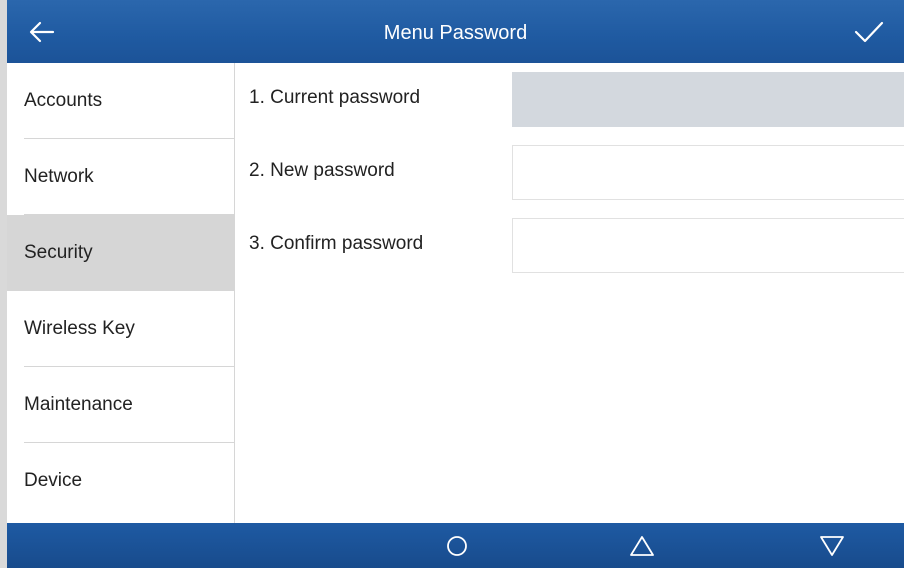  I want to click on page-title: Menu Password, so click(455, 33).